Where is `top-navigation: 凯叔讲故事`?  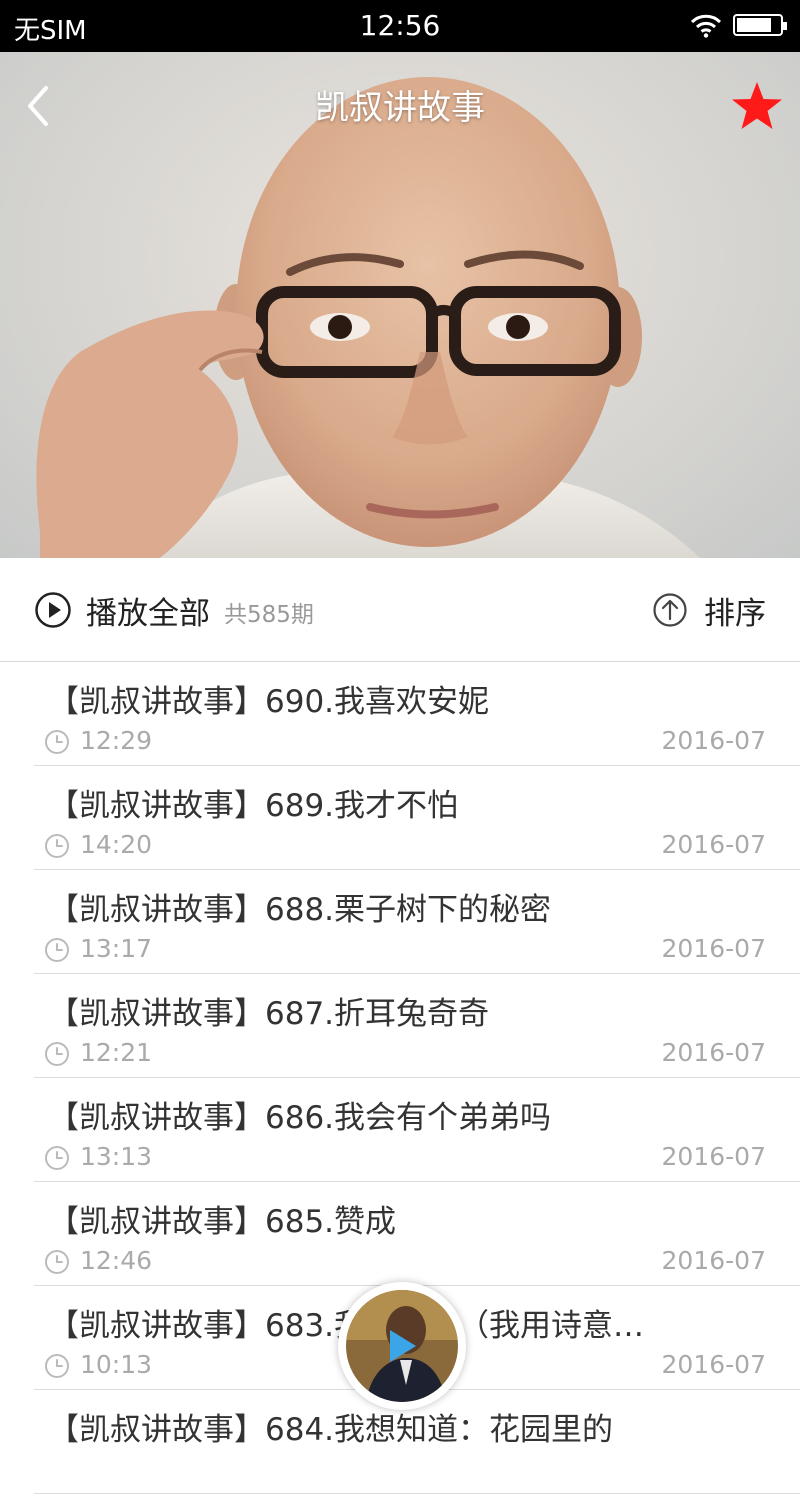 top-navigation: 凯叔讲故事 is located at coordinates (400, 104).